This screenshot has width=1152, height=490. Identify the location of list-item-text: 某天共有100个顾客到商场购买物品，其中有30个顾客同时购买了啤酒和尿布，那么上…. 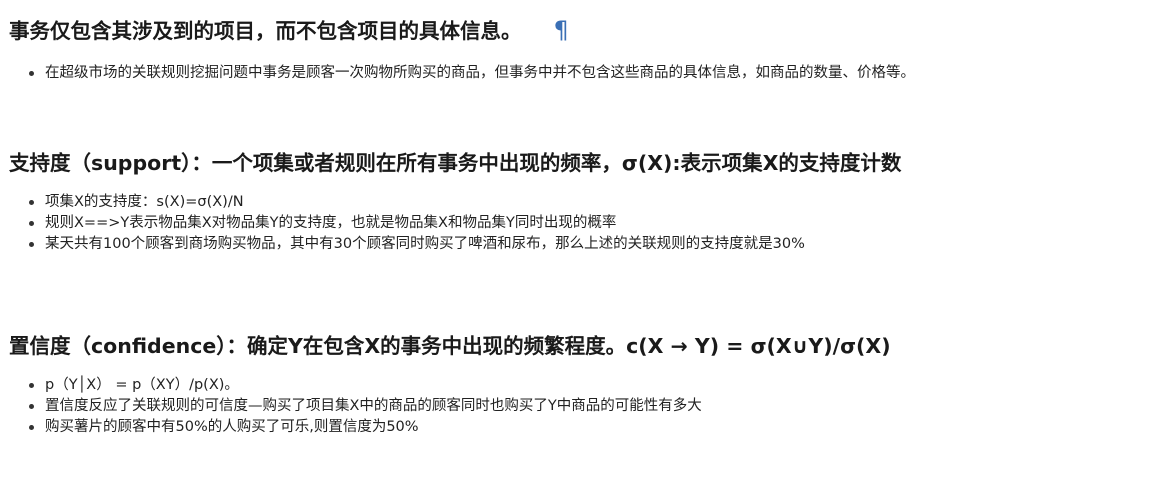
(425, 244).